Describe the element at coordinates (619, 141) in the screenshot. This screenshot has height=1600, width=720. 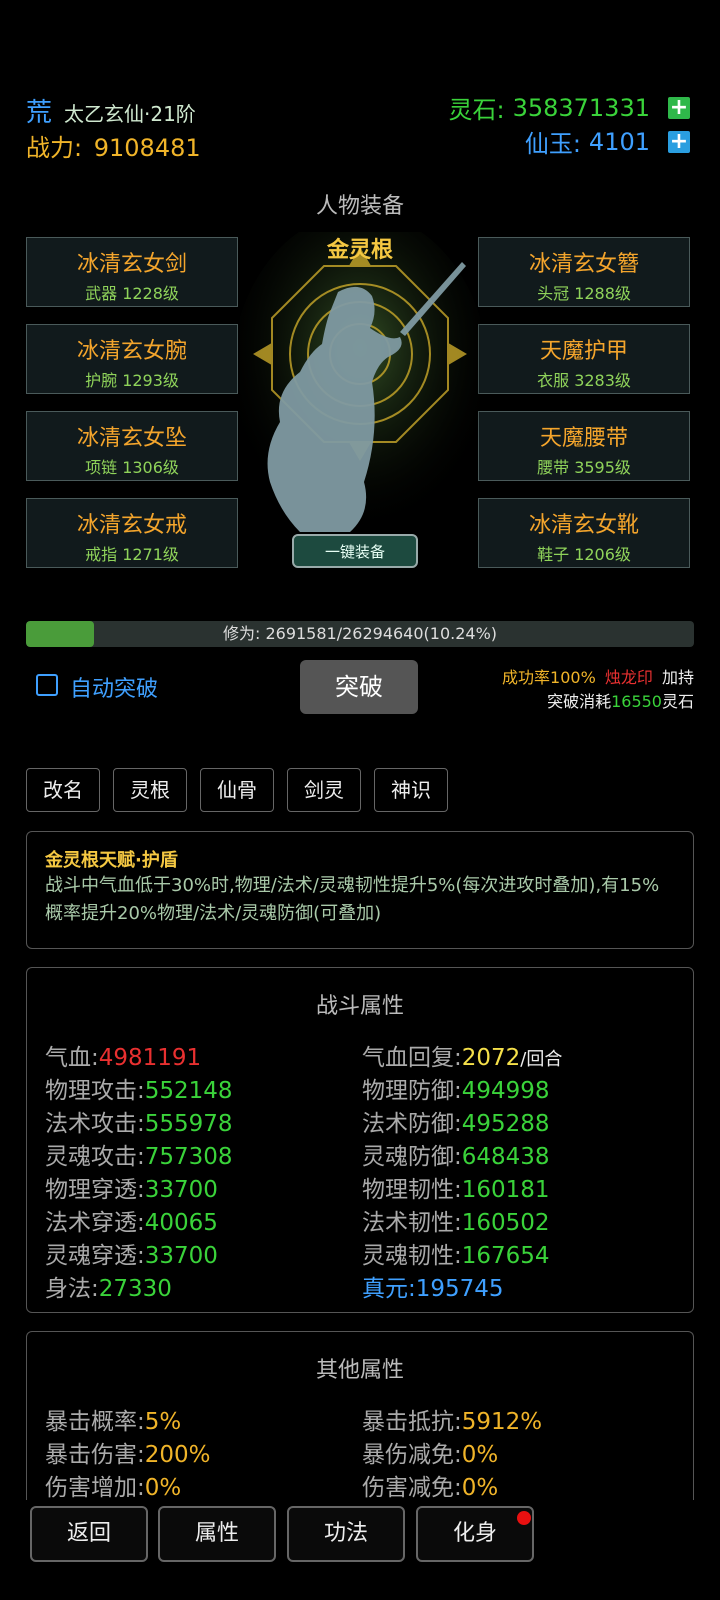
I see `jade-value: 4101` at that location.